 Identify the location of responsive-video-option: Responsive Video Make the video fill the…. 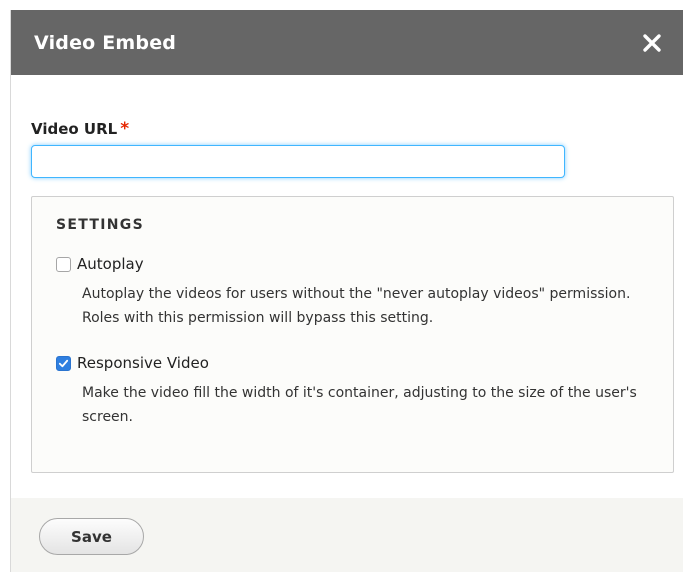
(359, 391).